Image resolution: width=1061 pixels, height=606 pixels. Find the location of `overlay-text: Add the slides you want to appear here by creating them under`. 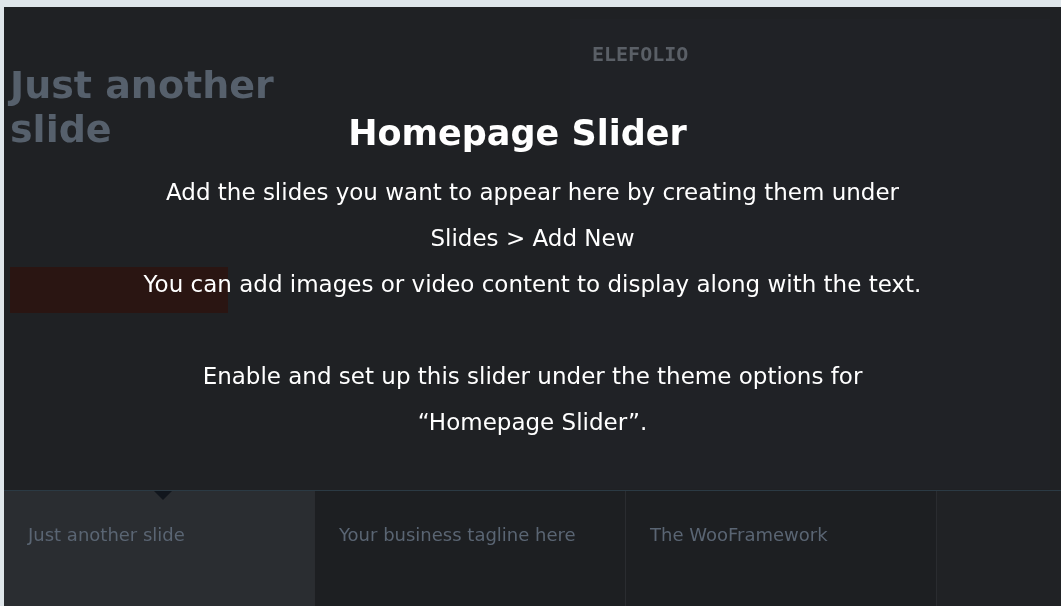

overlay-text: Add the slides you want to appear here by creating them under is located at coordinates (532, 192).